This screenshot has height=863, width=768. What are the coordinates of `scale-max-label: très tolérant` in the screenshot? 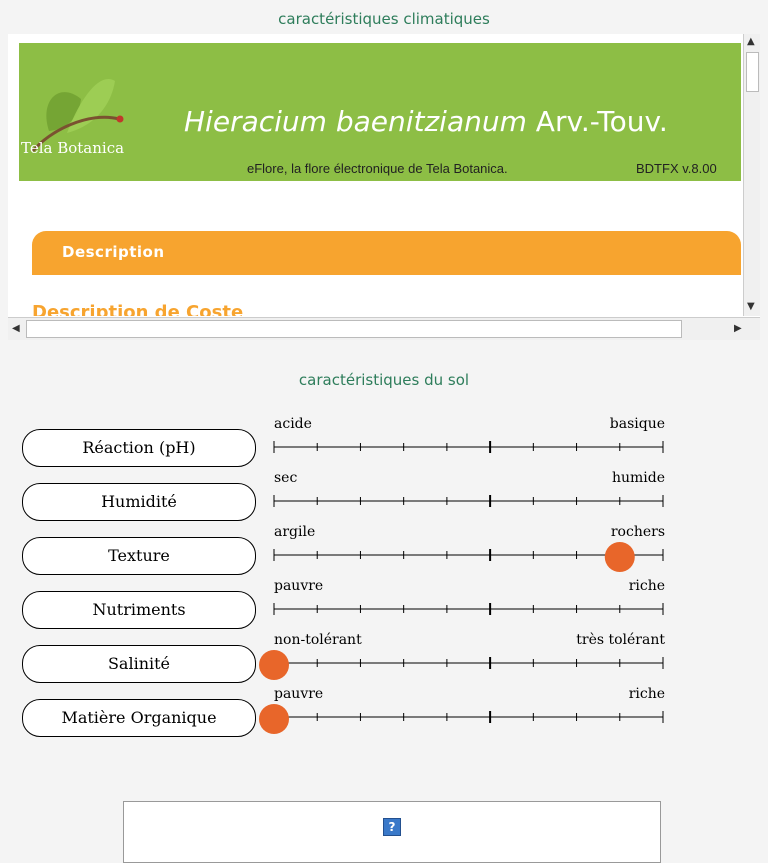 It's located at (620, 640).